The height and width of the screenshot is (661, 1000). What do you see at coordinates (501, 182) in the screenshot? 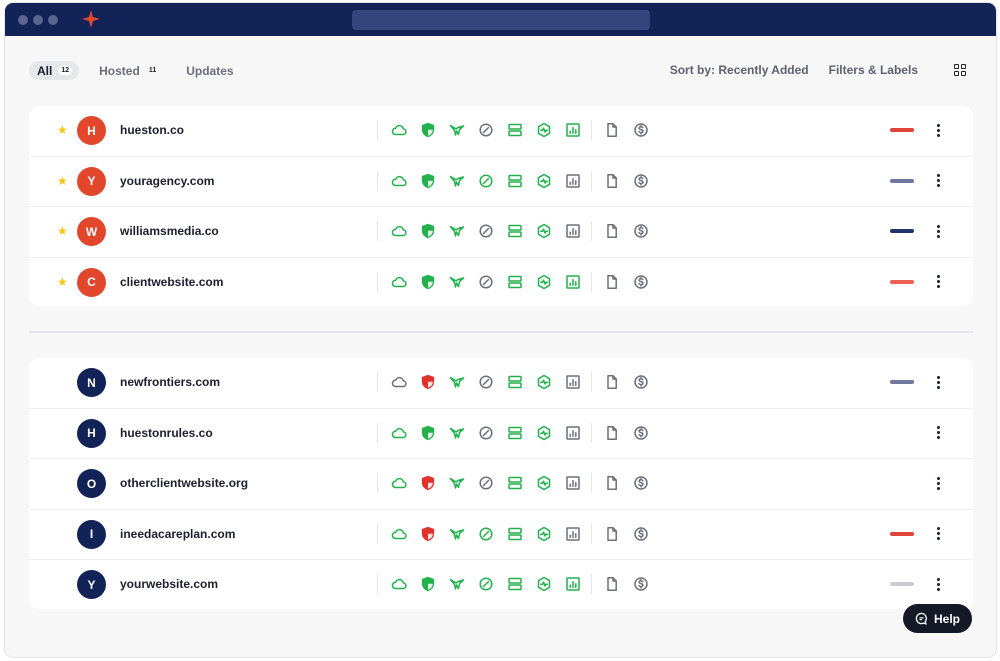
I see `site-row: ★ Yyouragency.com` at bounding box center [501, 182].